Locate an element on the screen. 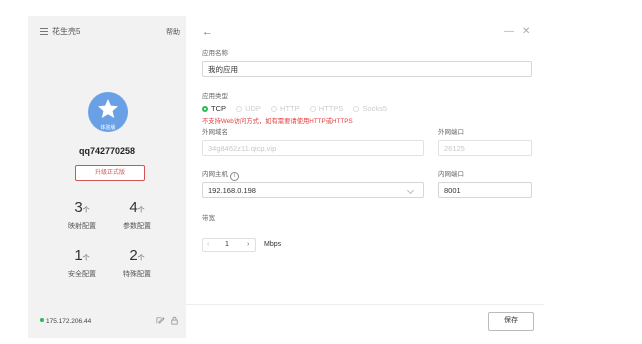  stat-mapping: 3个 映射配置 is located at coordinates (82, 215).